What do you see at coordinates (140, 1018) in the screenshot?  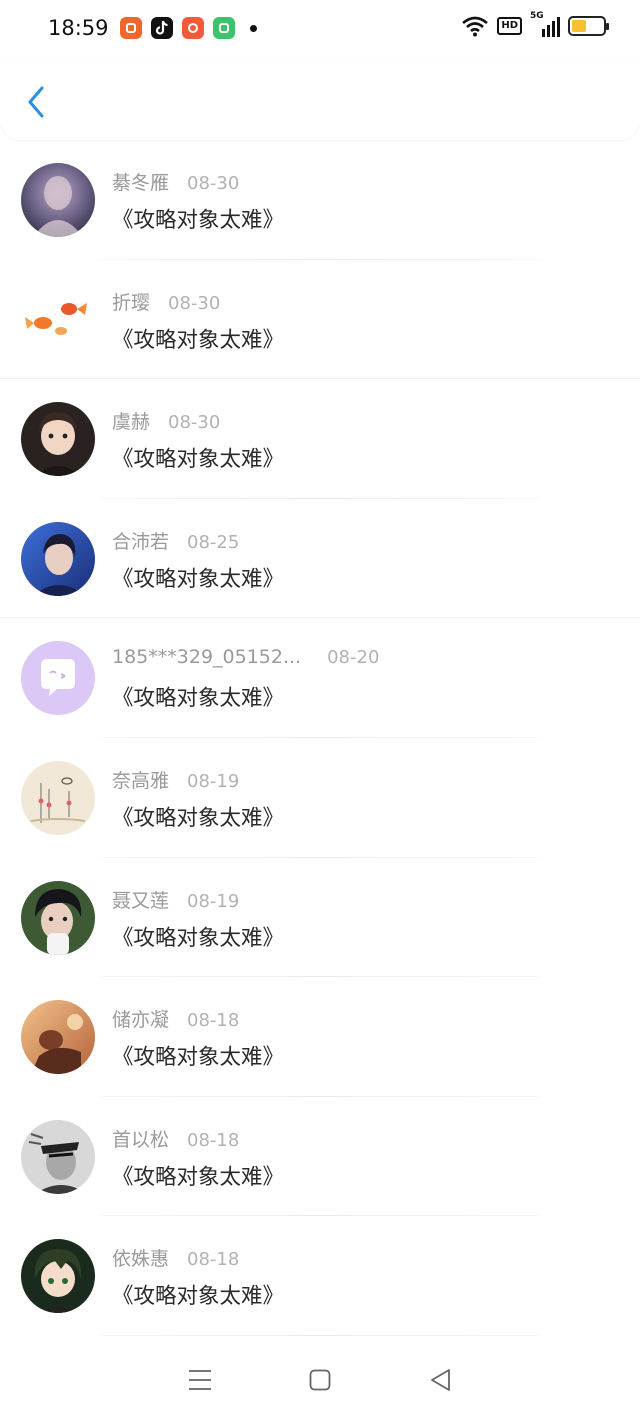 I see `user-name: 储亦凝` at bounding box center [140, 1018].